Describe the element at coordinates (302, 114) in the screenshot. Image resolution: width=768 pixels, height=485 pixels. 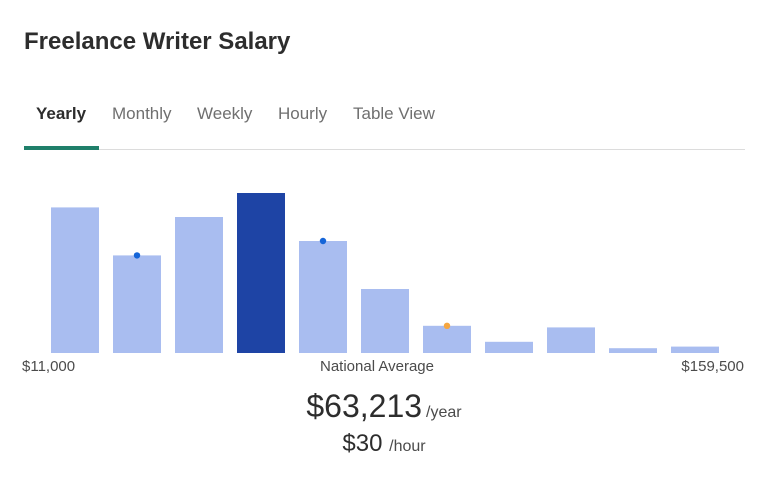
I see `tab-hourly: Hourly` at that location.